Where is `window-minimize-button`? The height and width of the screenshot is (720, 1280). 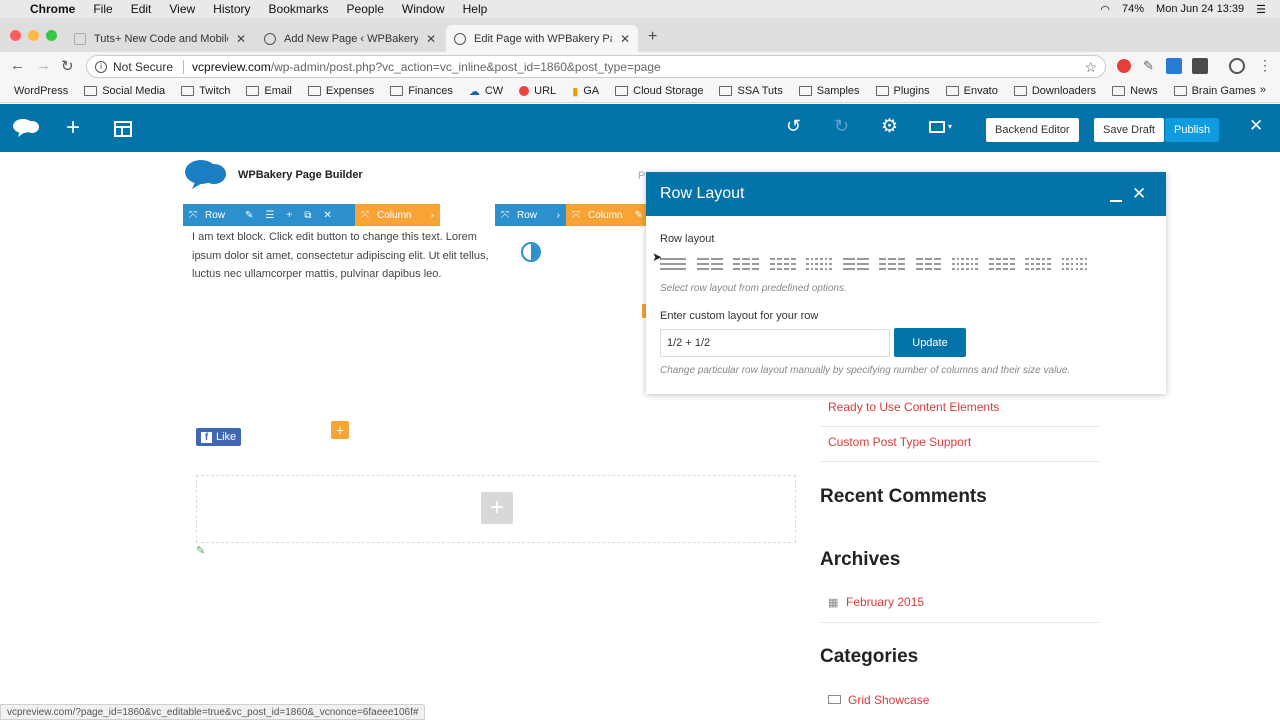
window-minimize-button is located at coordinates (33, 35).